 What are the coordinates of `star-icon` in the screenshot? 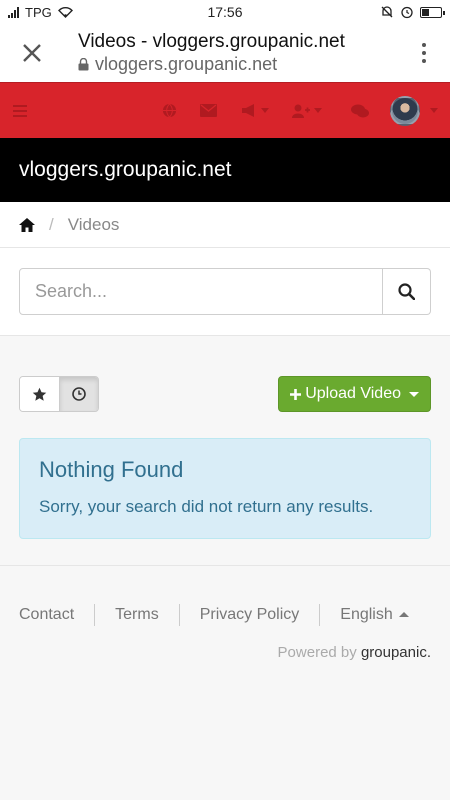 It's located at (39, 394).